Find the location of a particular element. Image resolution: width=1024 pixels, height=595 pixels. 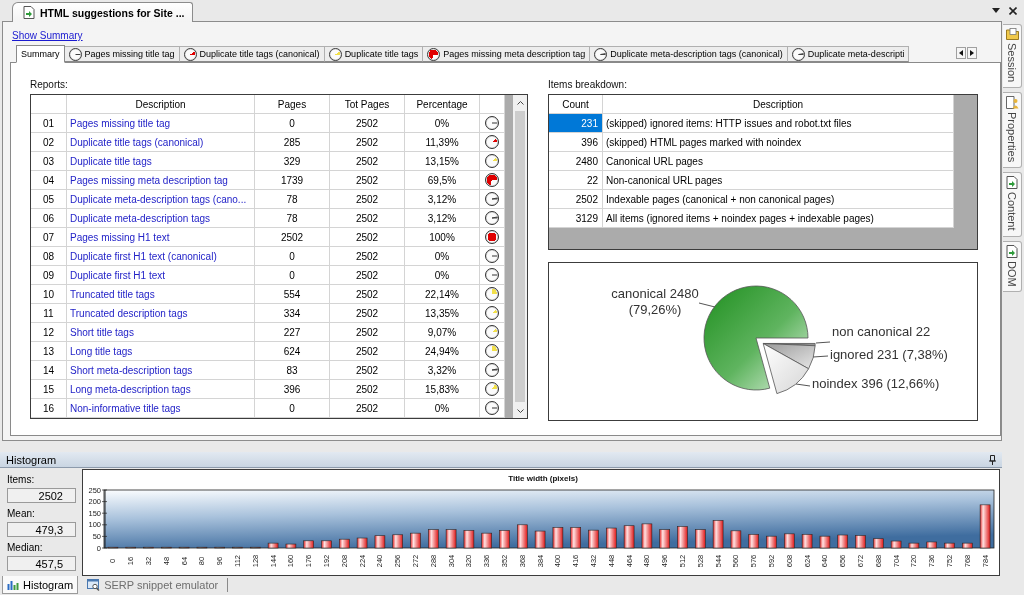

report-link: Short meta-description tags is located at coordinates (131, 370).